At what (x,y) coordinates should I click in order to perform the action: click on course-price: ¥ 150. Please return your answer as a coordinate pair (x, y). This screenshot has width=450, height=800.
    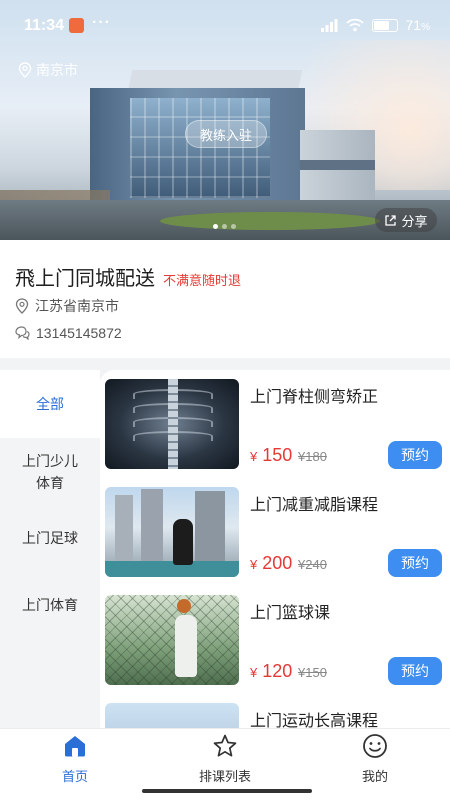
    Looking at the image, I should click on (271, 455).